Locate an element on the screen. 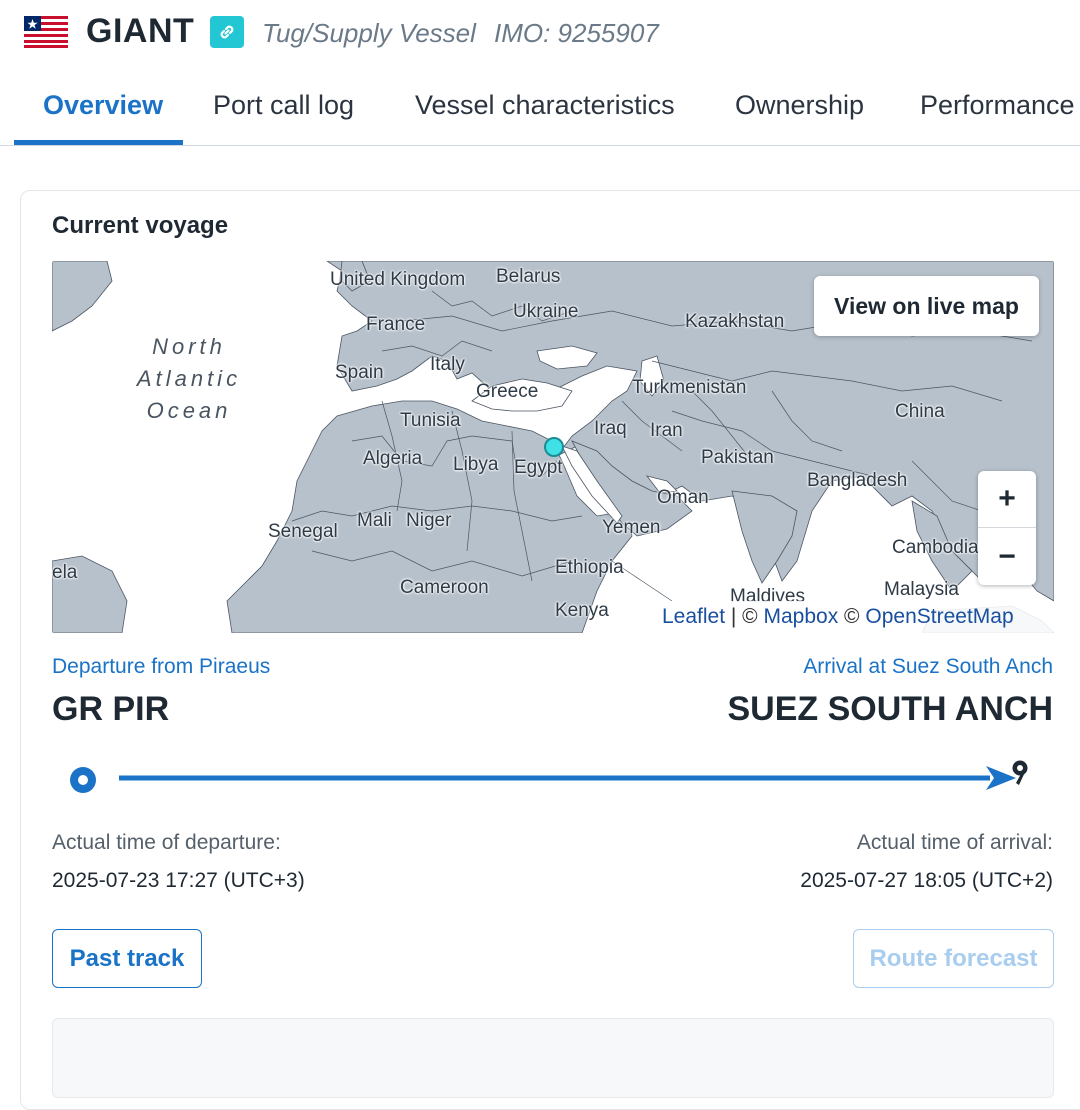 Image resolution: width=1080 pixels, height=1110 pixels. vessel-name: GIANT is located at coordinates (140, 31).